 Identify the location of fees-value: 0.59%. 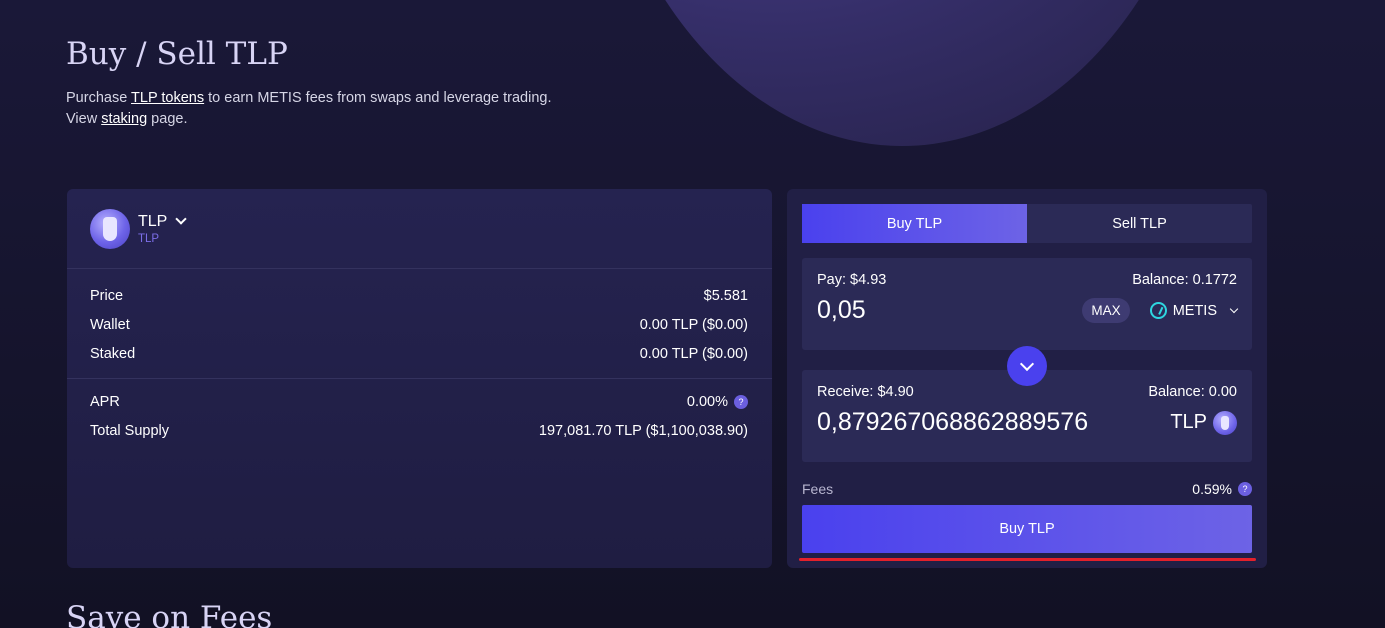
(1212, 489).